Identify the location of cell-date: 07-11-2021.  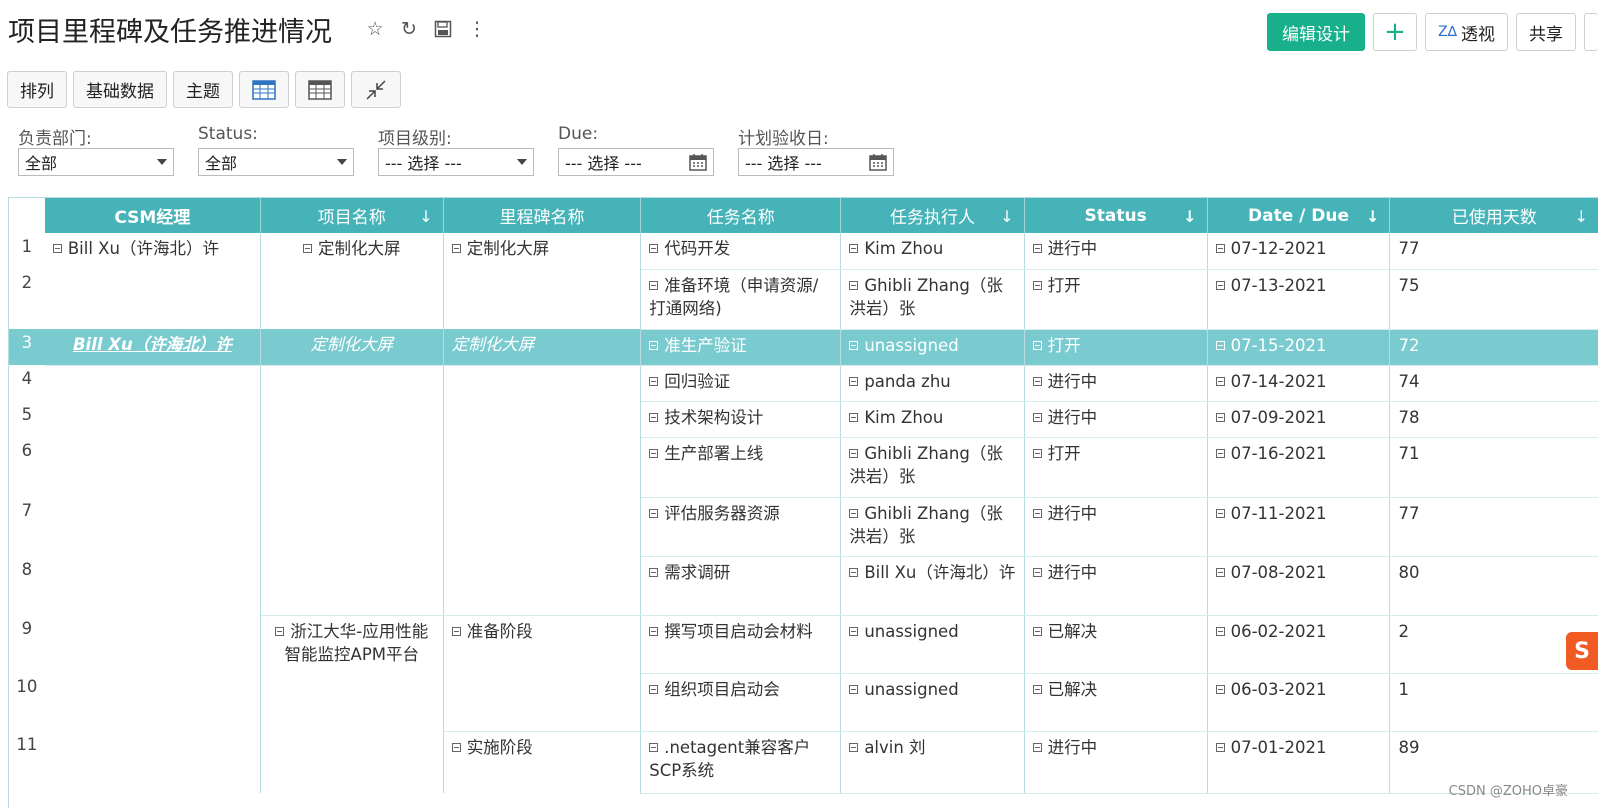
(1299, 527).